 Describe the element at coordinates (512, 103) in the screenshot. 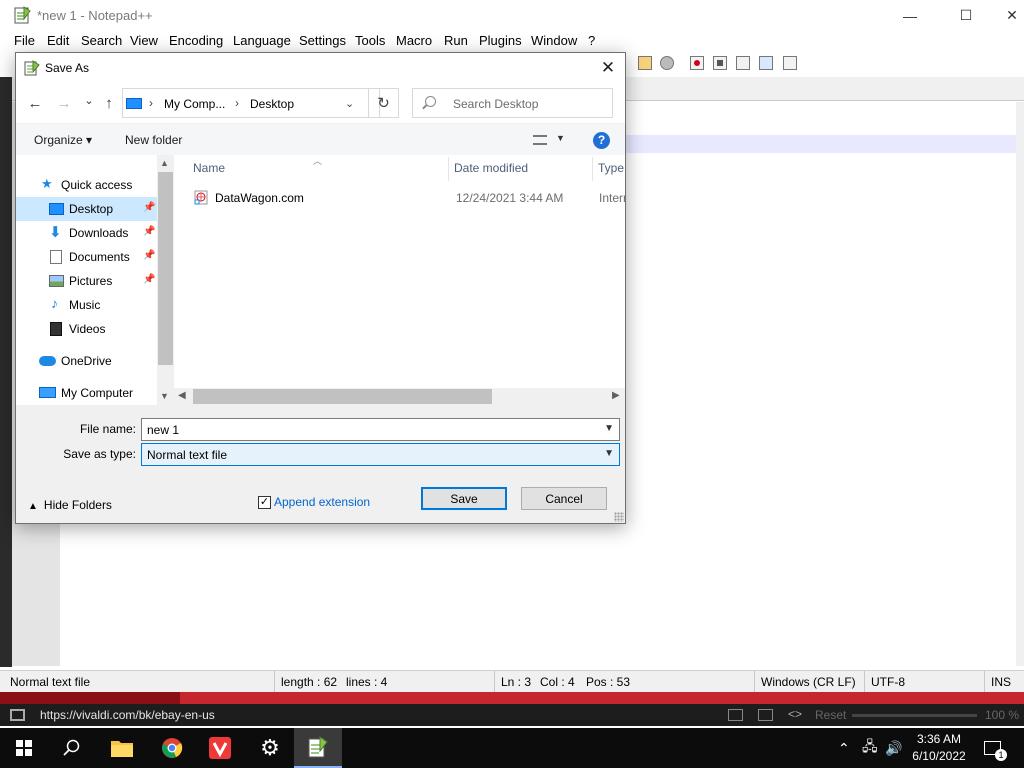

I see `search-box: Search Desktop` at that location.